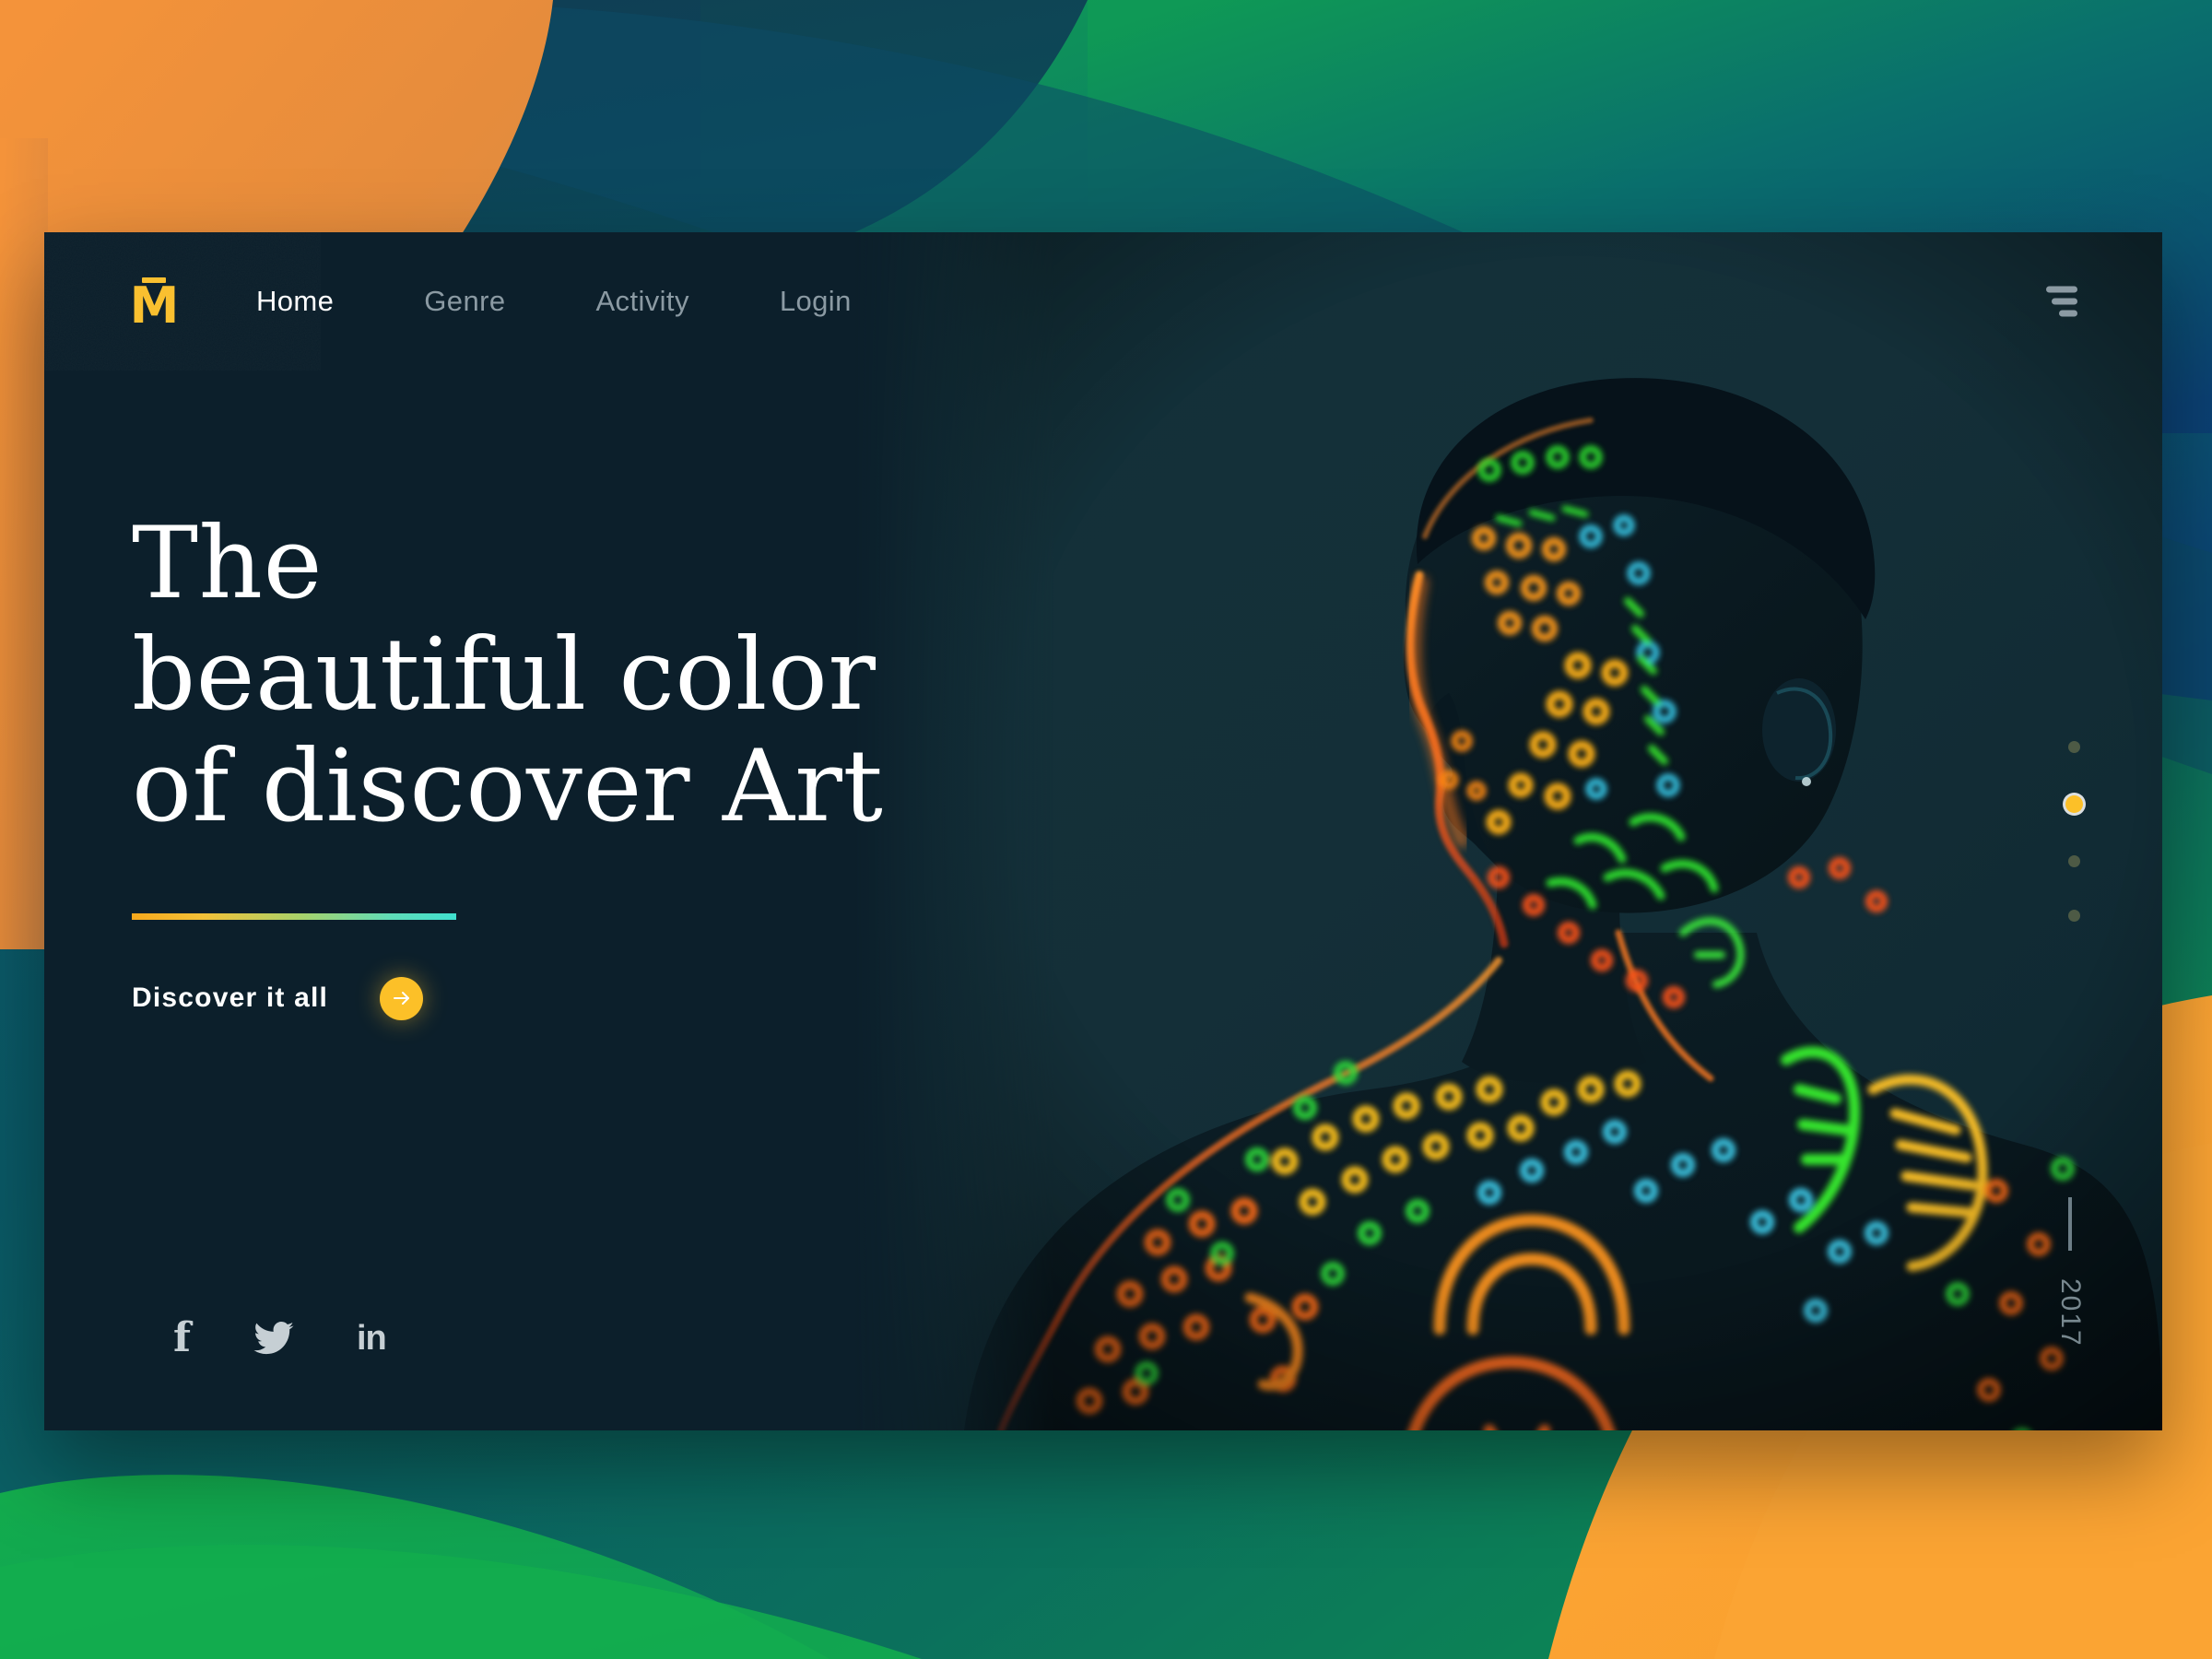  I want to click on cta-label: Discover it all, so click(230, 998).